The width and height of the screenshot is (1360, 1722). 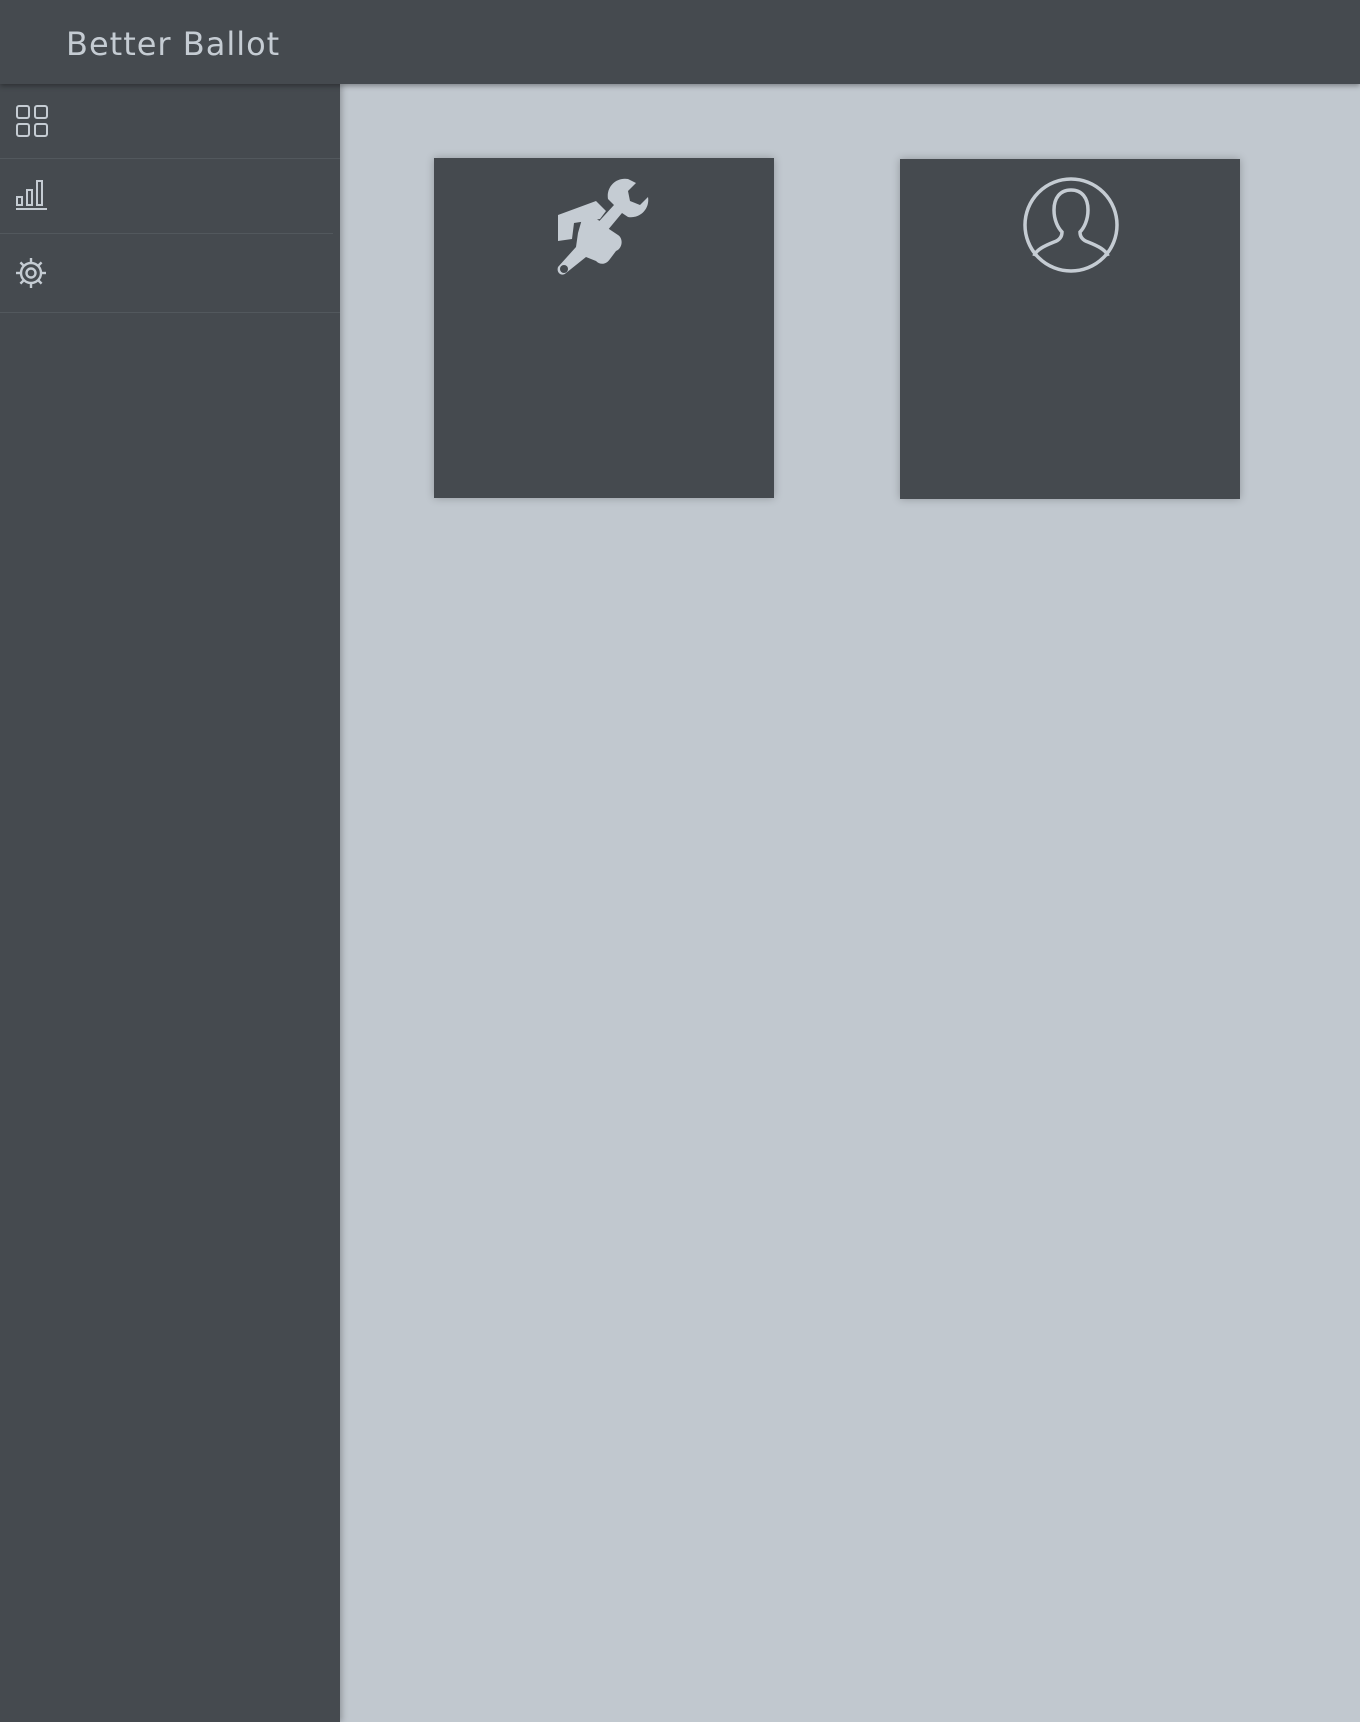 What do you see at coordinates (166, 196) in the screenshot?
I see `sidebar-item-statistics` at bounding box center [166, 196].